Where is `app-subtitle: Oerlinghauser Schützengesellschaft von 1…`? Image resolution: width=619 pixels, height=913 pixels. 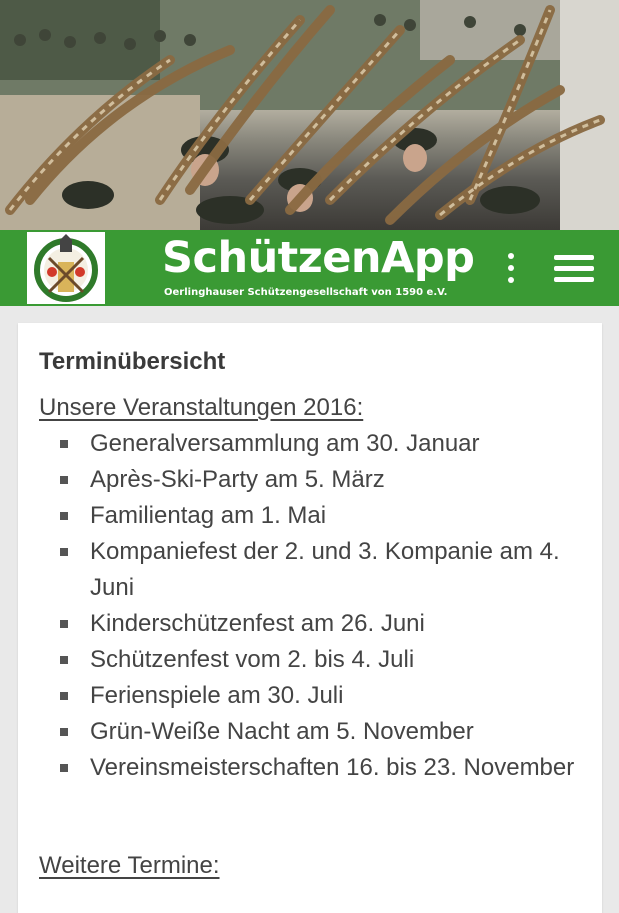
app-subtitle: Oerlinghauser Schützengesellschaft von 1… is located at coordinates (306, 292).